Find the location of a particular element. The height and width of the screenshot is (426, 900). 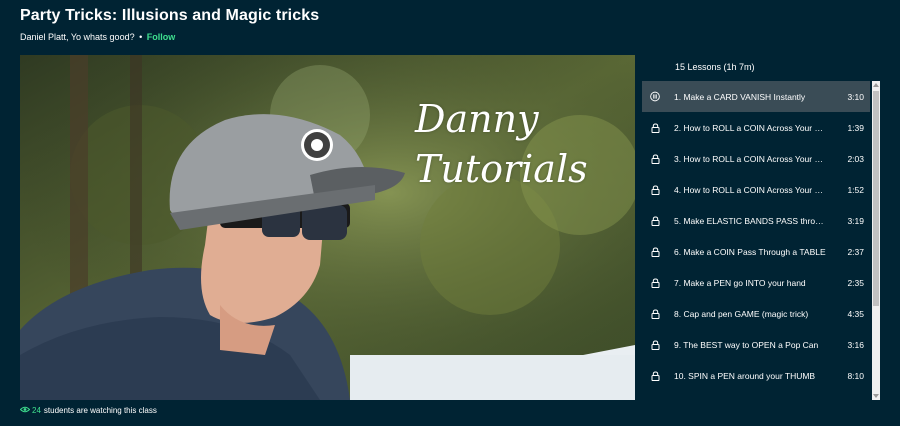

pause-icon is located at coordinates (655, 96).